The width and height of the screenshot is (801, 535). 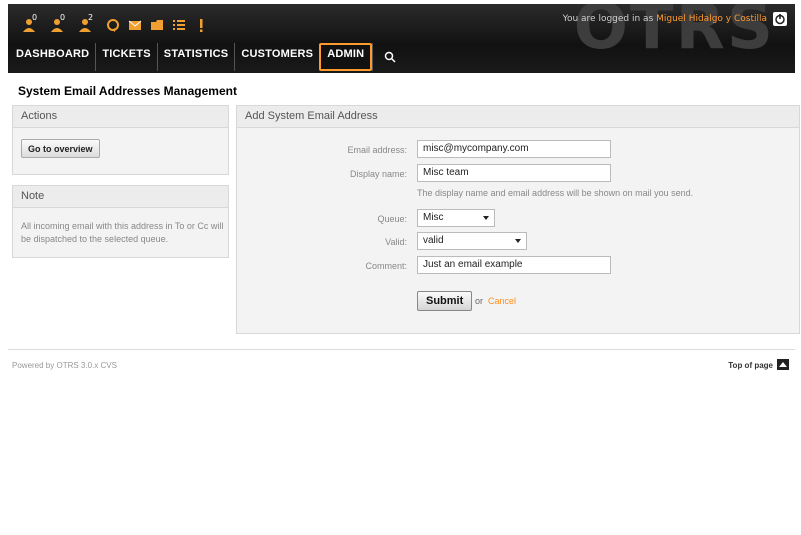 I want to click on comment-input: Just an email example, so click(x=514, y=265).